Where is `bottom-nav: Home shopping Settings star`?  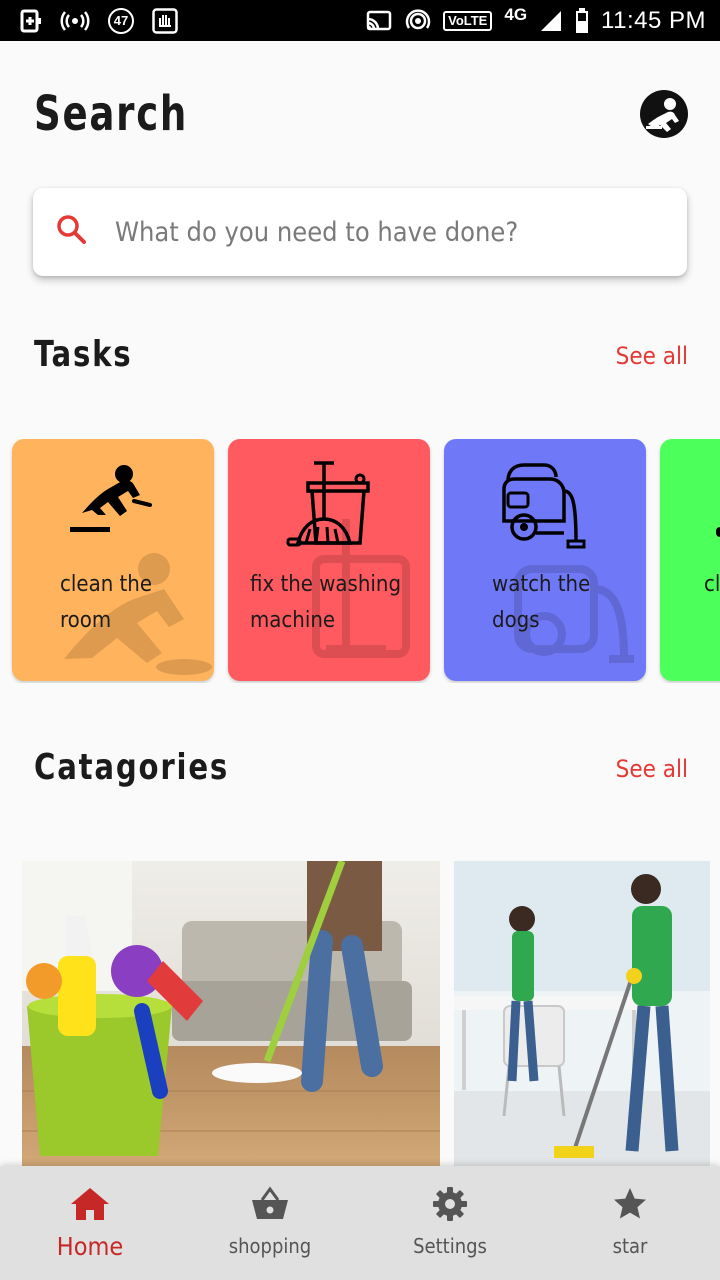
bottom-nav: Home shopping Settings star is located at coordinates (360, 1223).